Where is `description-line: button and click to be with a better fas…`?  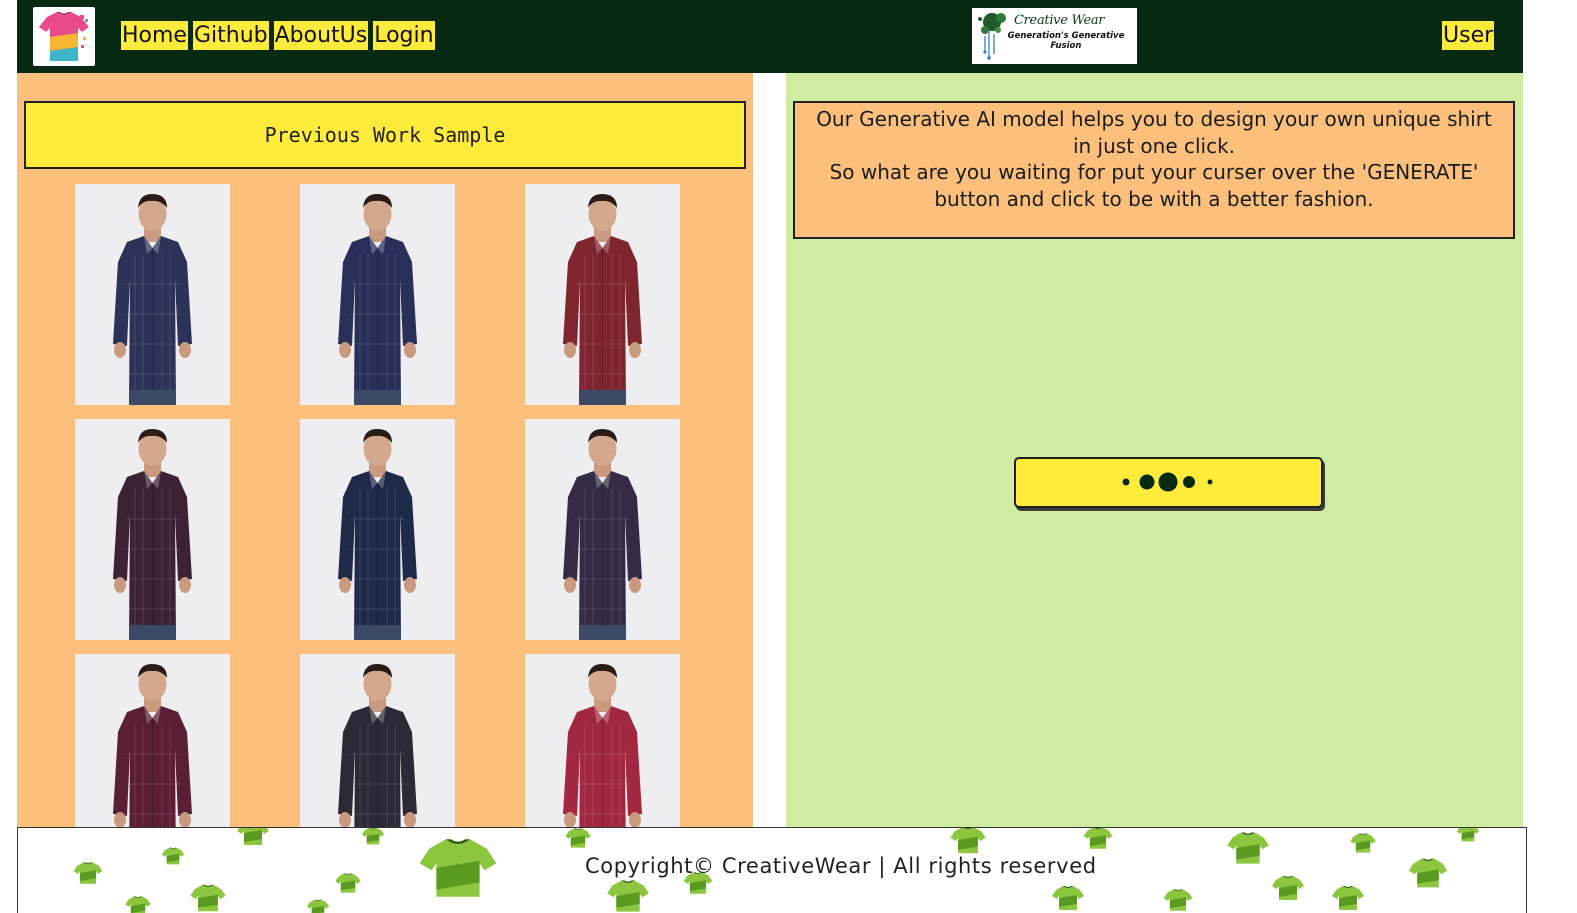 description-line: button and click to be with a better fas… is located at coordinates (1154, 198).